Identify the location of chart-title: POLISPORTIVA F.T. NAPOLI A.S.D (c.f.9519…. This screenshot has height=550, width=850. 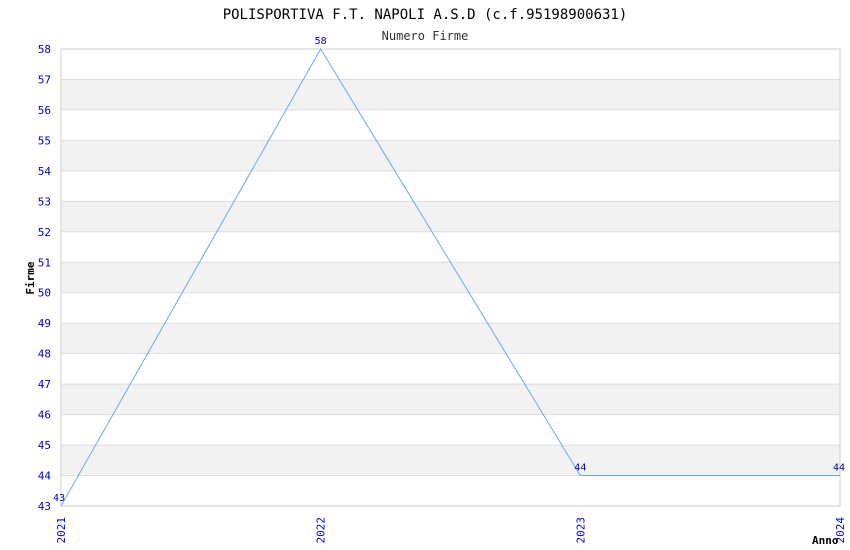
(425, 15).